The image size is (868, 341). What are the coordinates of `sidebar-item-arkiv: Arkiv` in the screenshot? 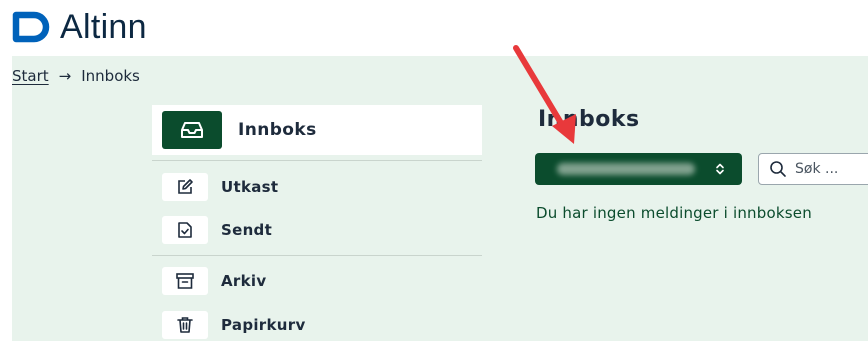 It's located at (317, 281).